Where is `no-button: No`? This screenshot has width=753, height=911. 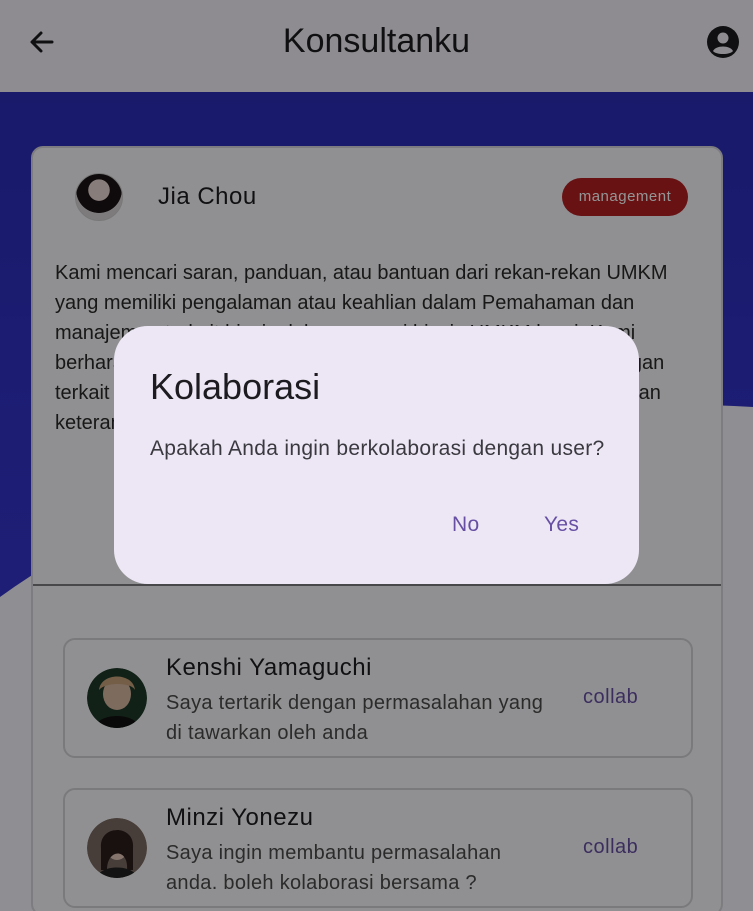 no-button: No is located at coordinates (465, 525).